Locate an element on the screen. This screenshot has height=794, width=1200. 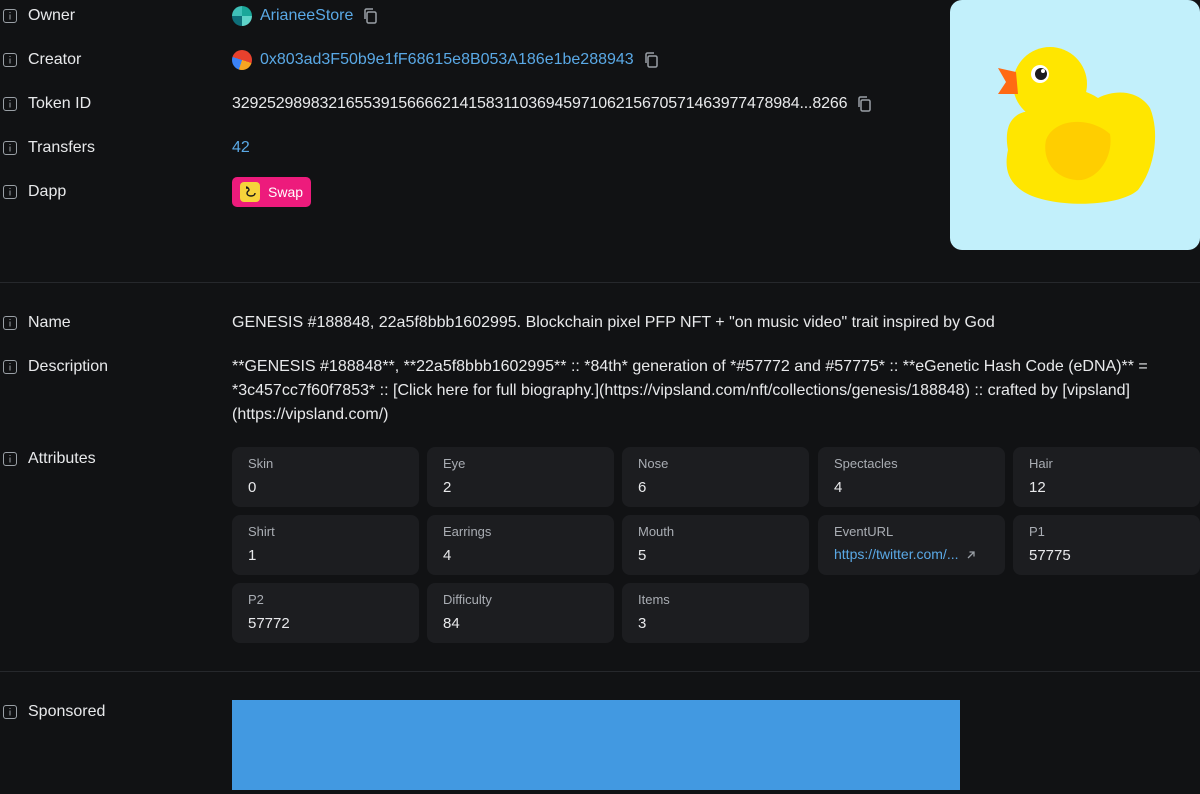
creator-label: Creator is located at coordinates (40, 60).